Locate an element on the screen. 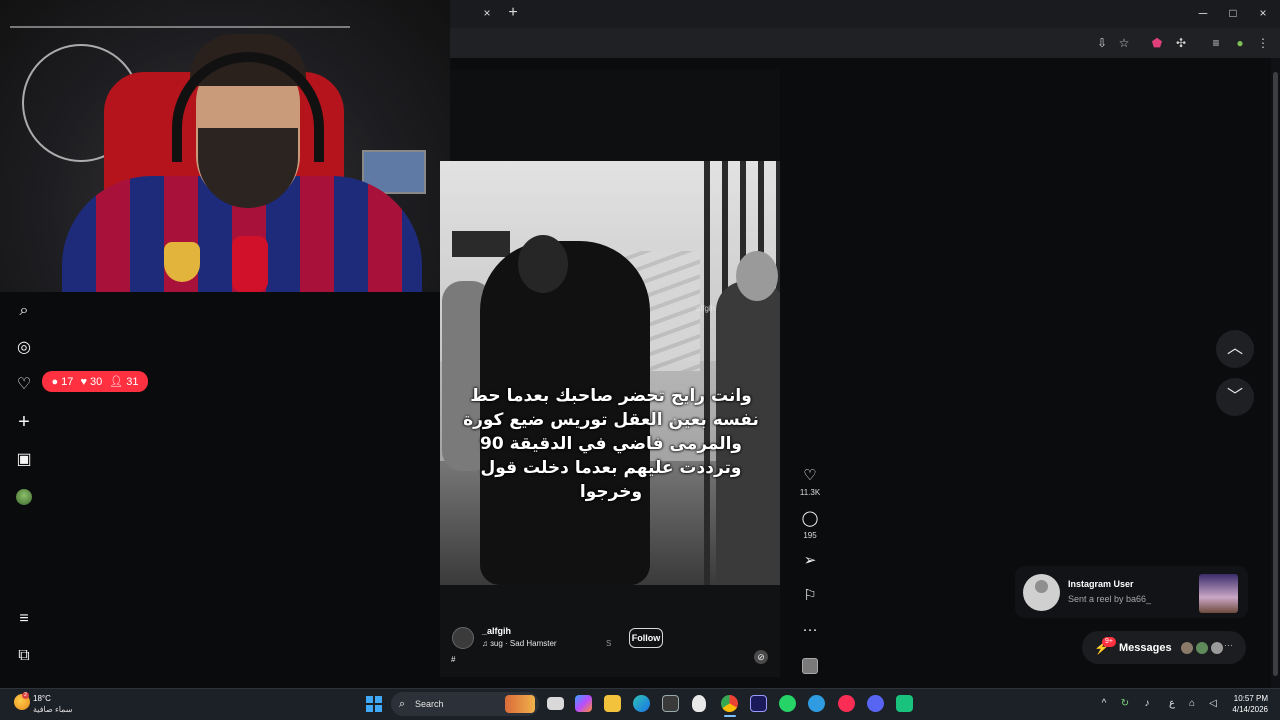 The image size is (1280, 720). audio-separator: S is located at coordinates (609, 643).